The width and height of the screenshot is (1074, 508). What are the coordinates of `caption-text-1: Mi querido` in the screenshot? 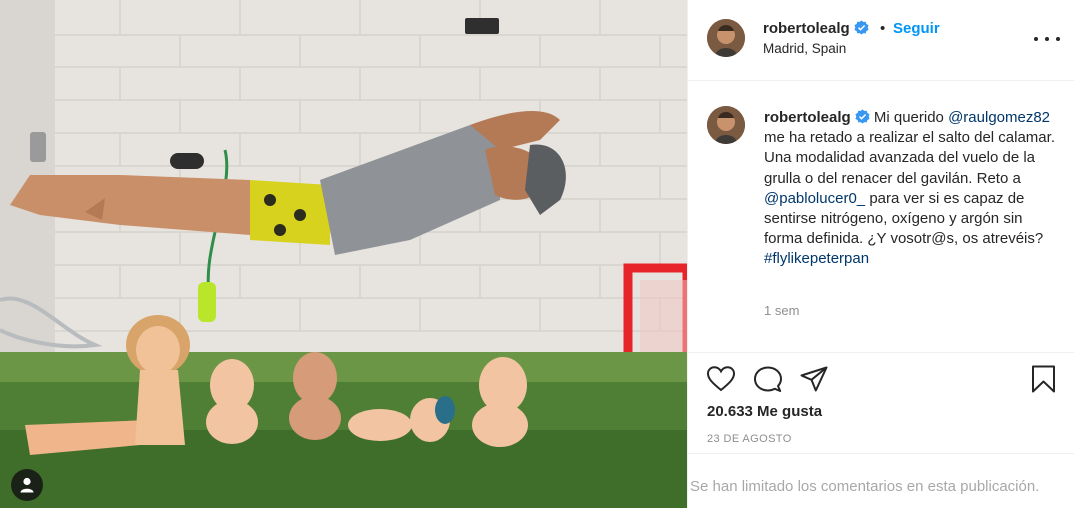 It's located at (908, 117).